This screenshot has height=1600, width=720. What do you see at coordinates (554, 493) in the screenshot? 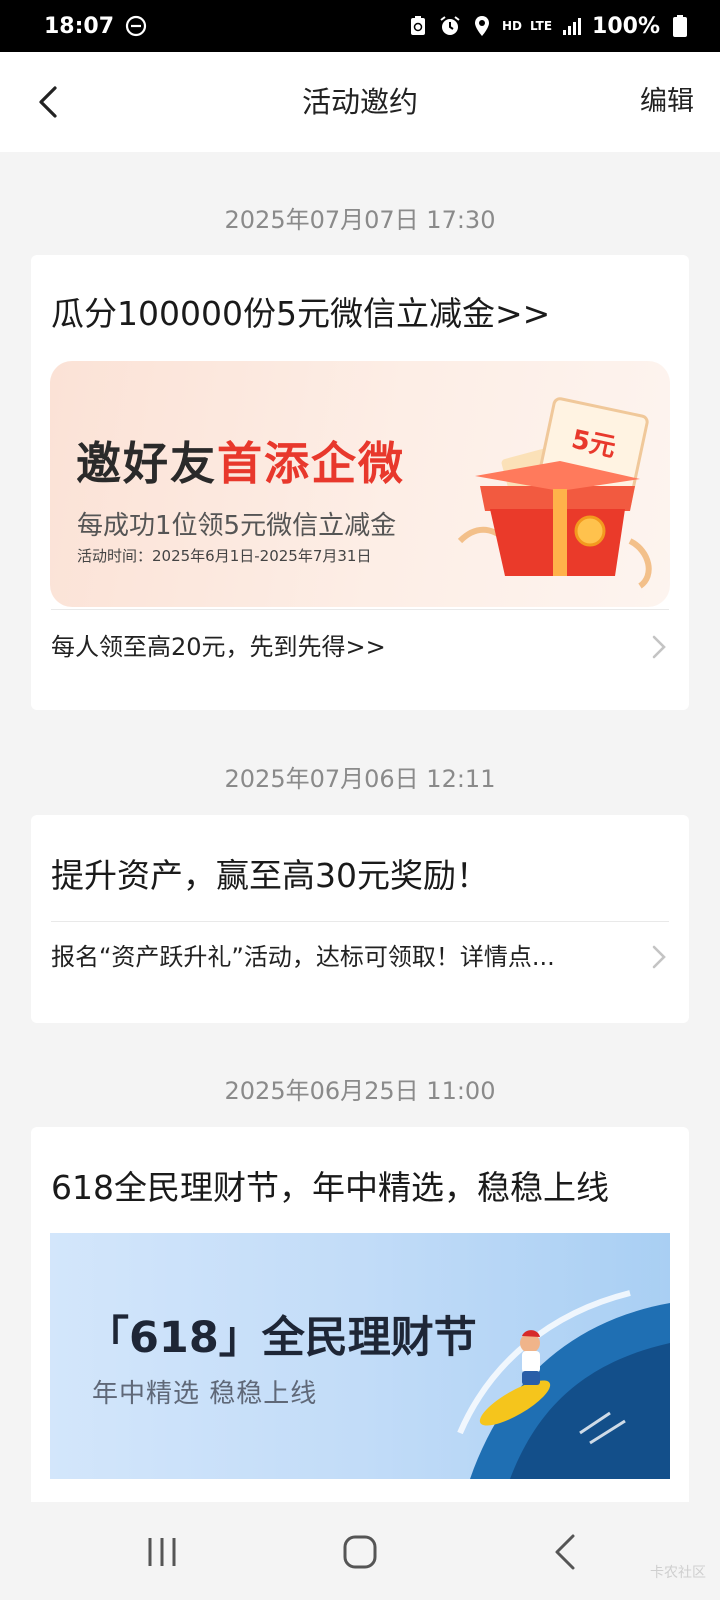
I see `gift-box-icon` at bounding box center [554, 493].